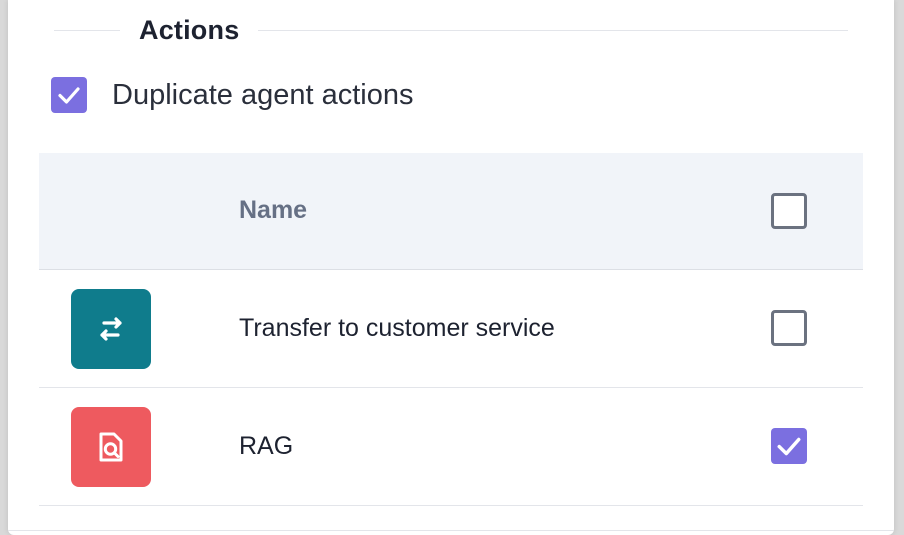  I want to click on section-header: Actions, so click(451, 30).